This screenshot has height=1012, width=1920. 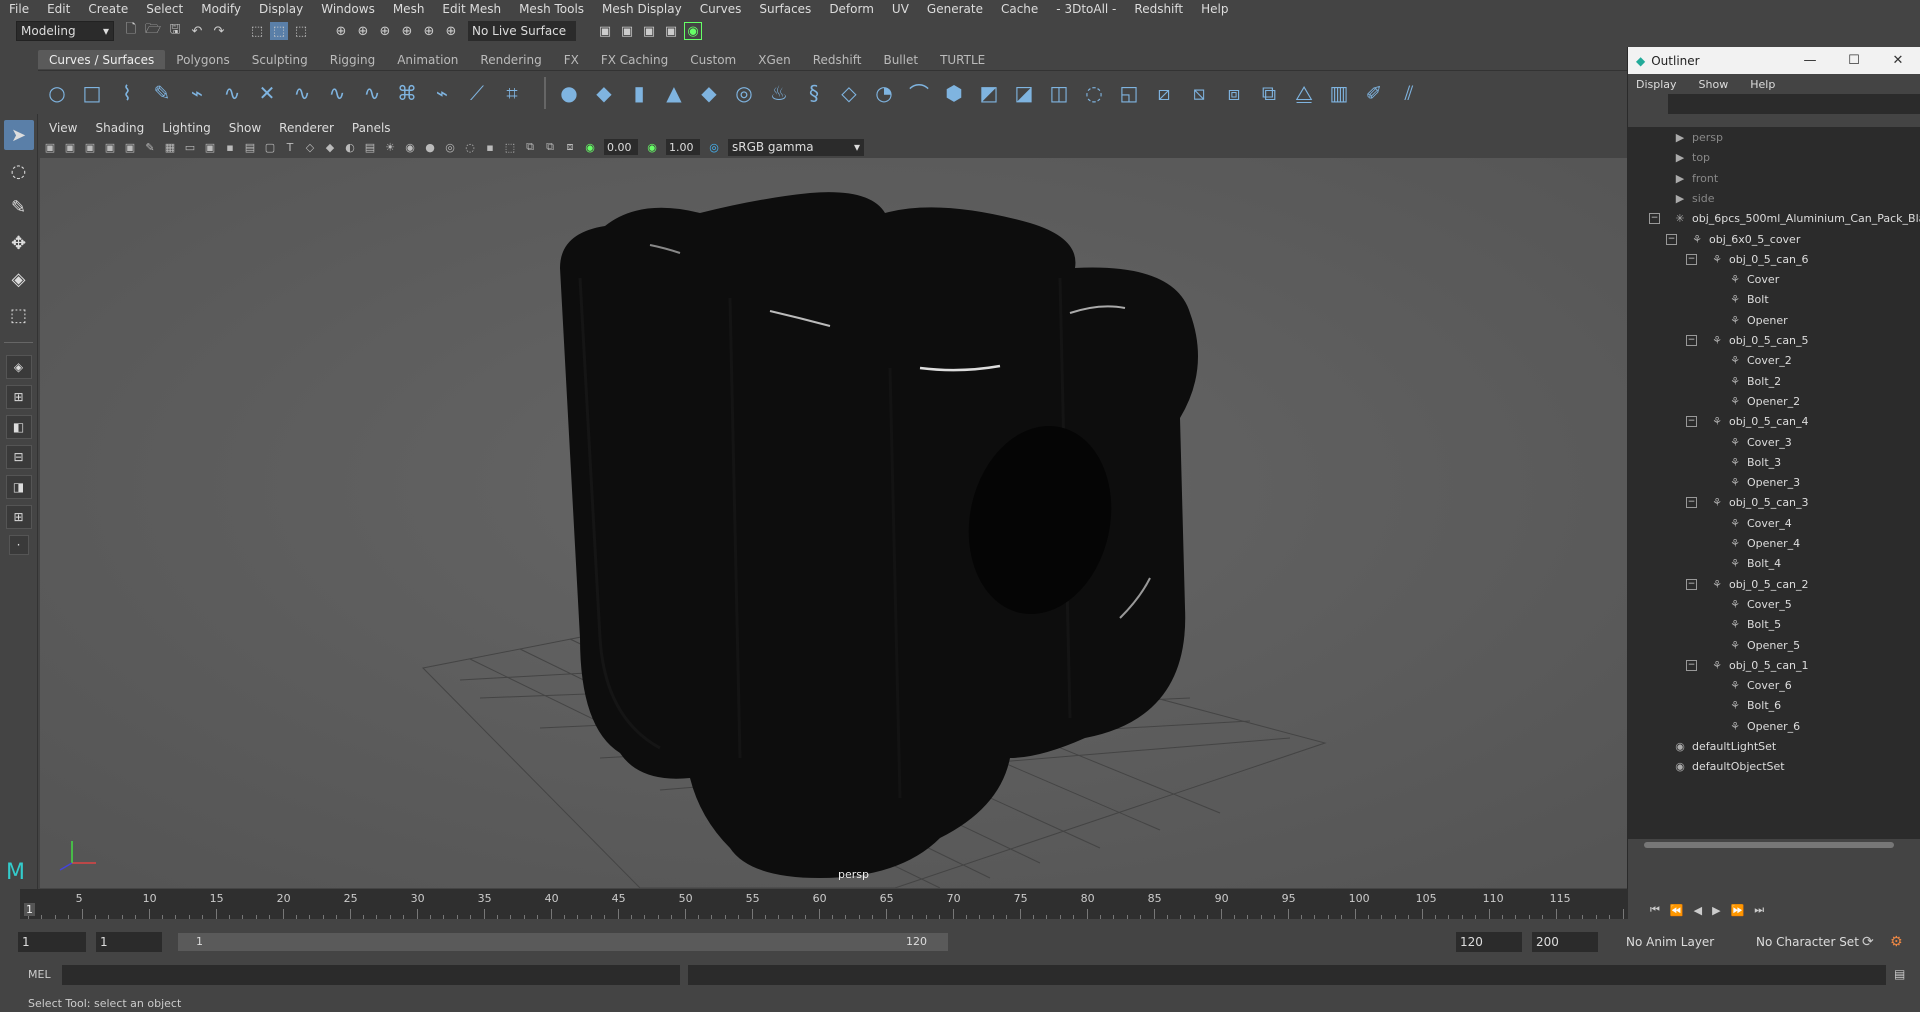 I want to click on render-settings-icon: ▣, so click(x=605, y=31).